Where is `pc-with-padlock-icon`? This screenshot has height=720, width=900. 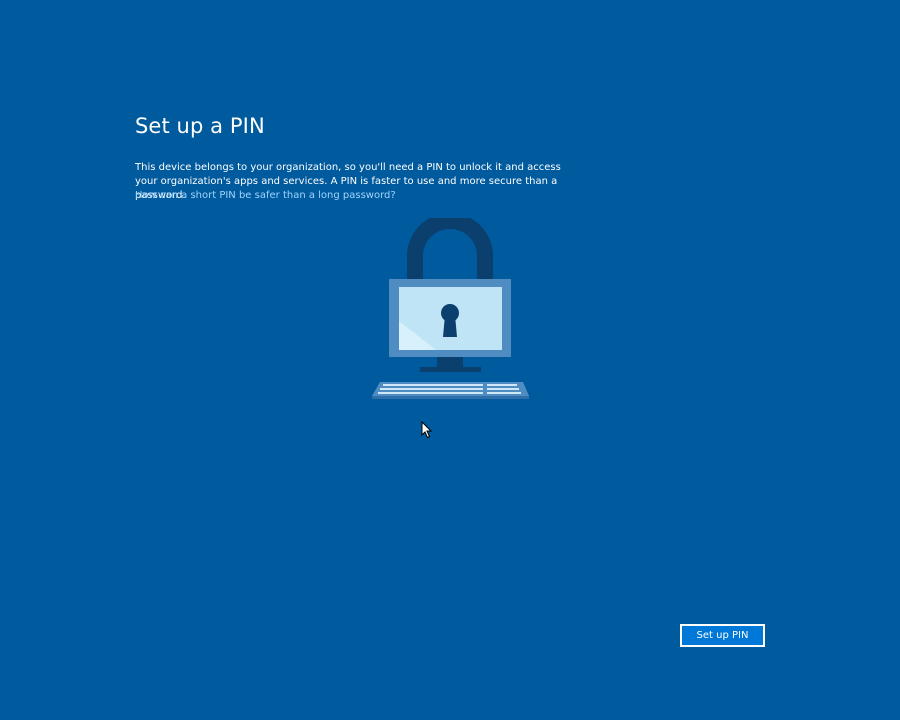
pc-with-padlock-icon is located at coordinates (450, 308).